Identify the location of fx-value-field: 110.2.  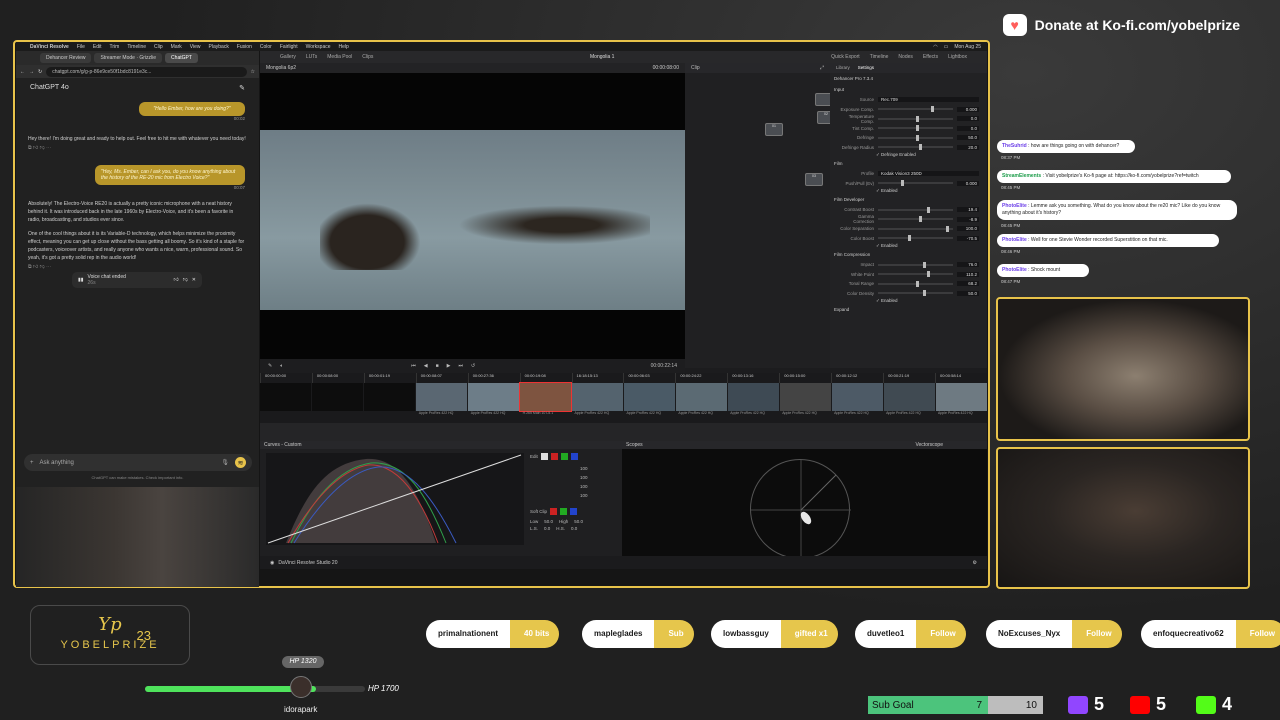
(968, 274).